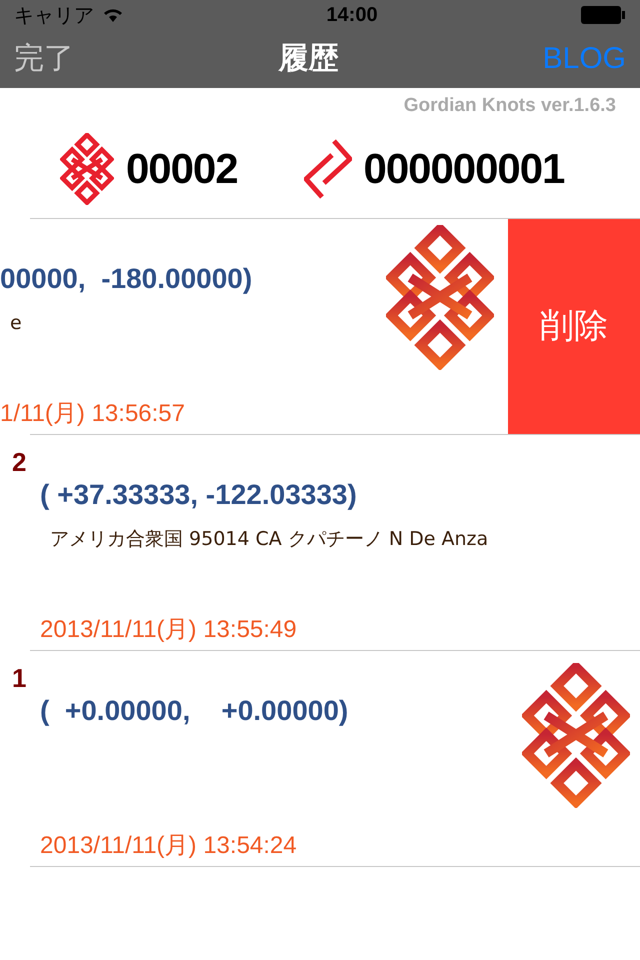 The image size is (640, 960). I want to click on address: e, so click(16, 323).